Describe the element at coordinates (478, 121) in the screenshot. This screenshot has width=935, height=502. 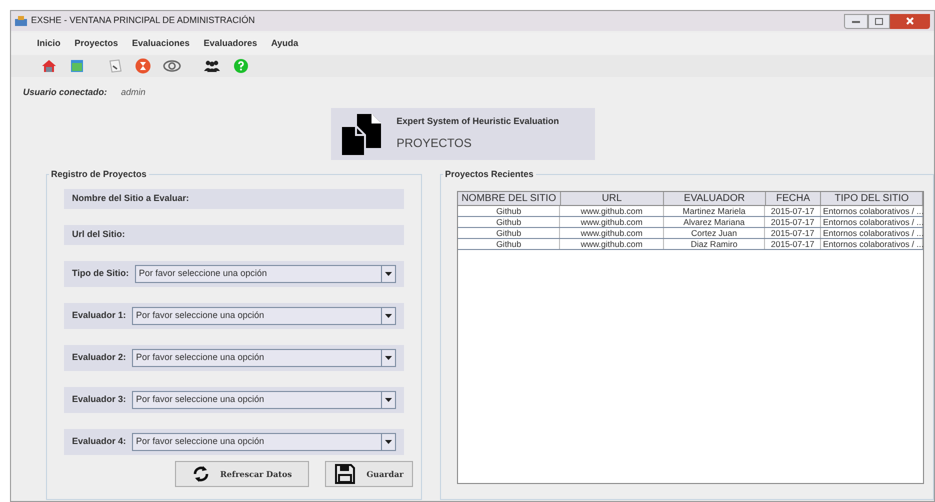
I see `header-subtitle: Expert System of Heuristic Evaluation` at that location.